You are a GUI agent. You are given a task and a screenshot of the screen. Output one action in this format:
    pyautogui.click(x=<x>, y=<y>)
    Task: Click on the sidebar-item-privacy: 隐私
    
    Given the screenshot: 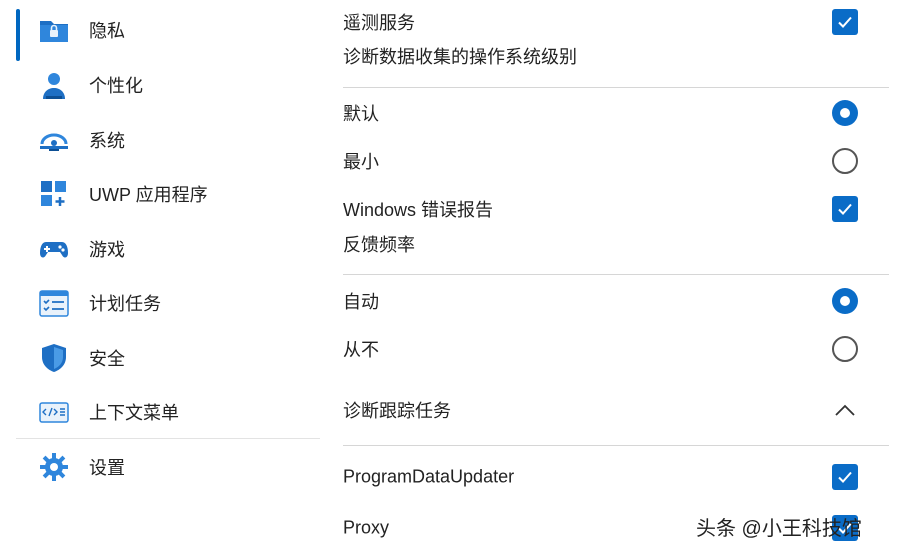 What is the action you would take?
    pyautogui.click(x=166, y=34)
    